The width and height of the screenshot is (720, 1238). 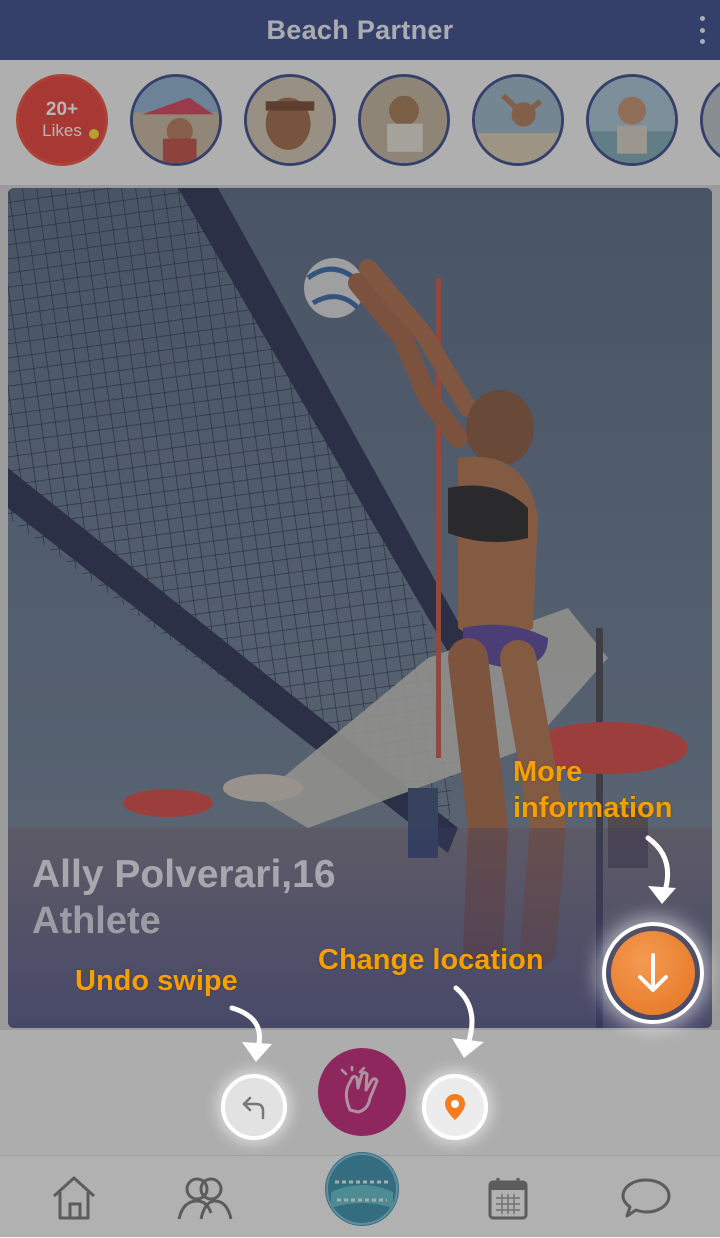 I want to click on calendar-tab, so click(x=508, y=1198).